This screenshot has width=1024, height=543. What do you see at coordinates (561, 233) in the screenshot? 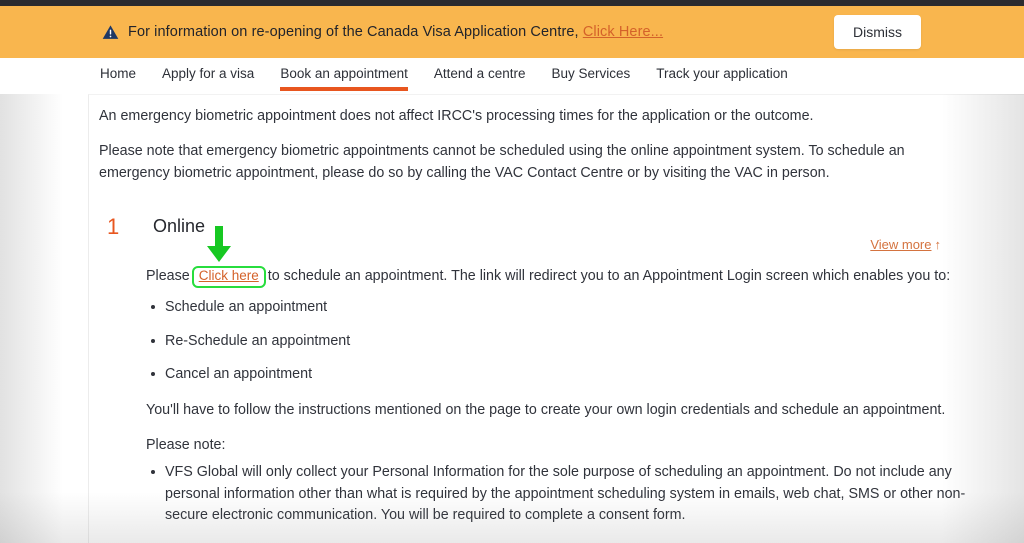
I see `section-header: 1 Online View more ↑` at bounding box center [561, 233].